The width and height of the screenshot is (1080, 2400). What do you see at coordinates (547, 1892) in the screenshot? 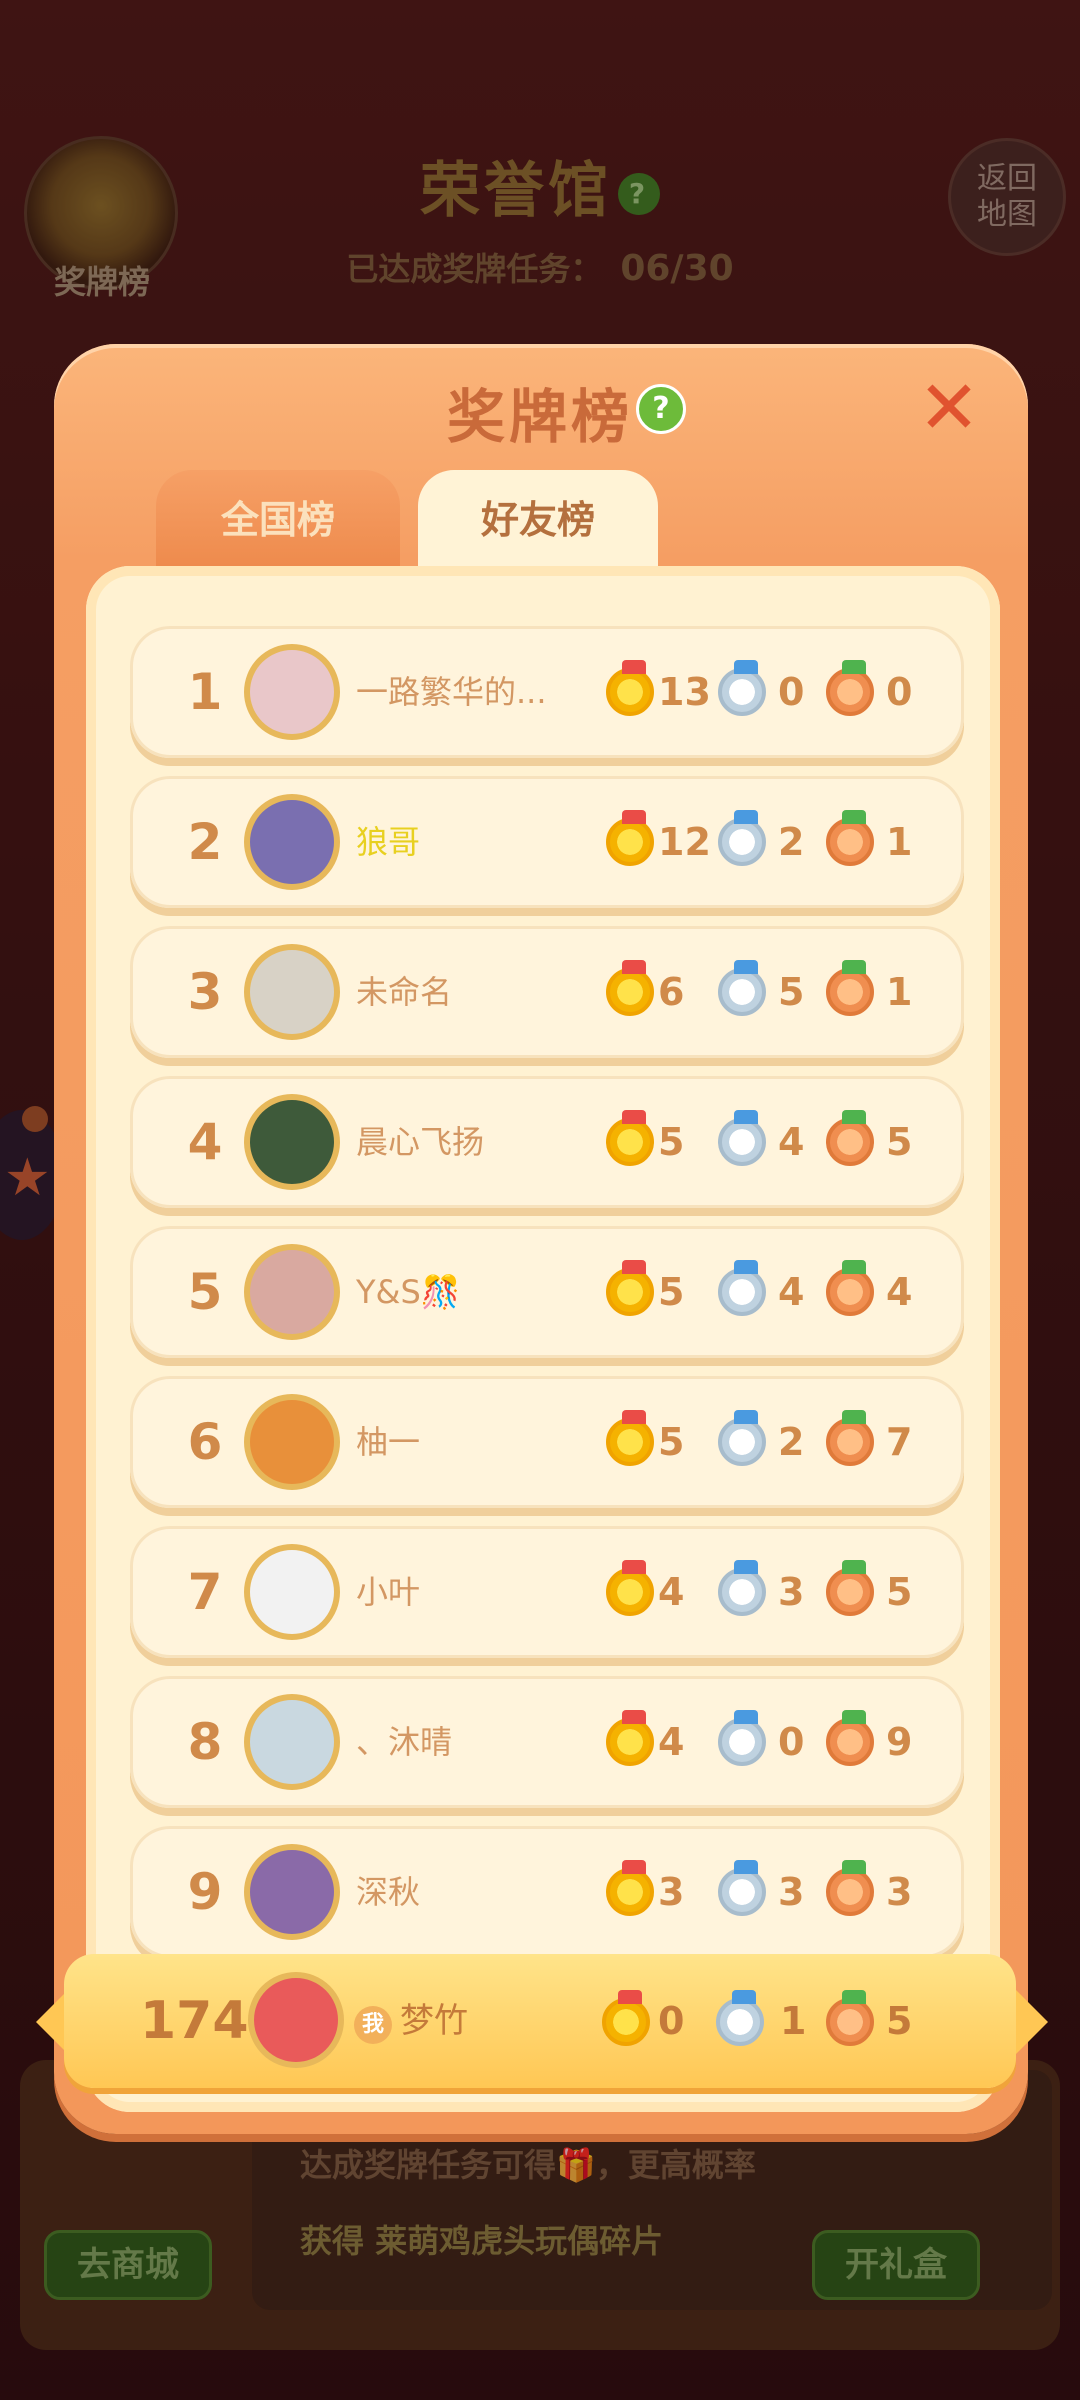
I see `leaderboard-row: 9 深秋 3 3 3` at bounding box center [547, 1892].